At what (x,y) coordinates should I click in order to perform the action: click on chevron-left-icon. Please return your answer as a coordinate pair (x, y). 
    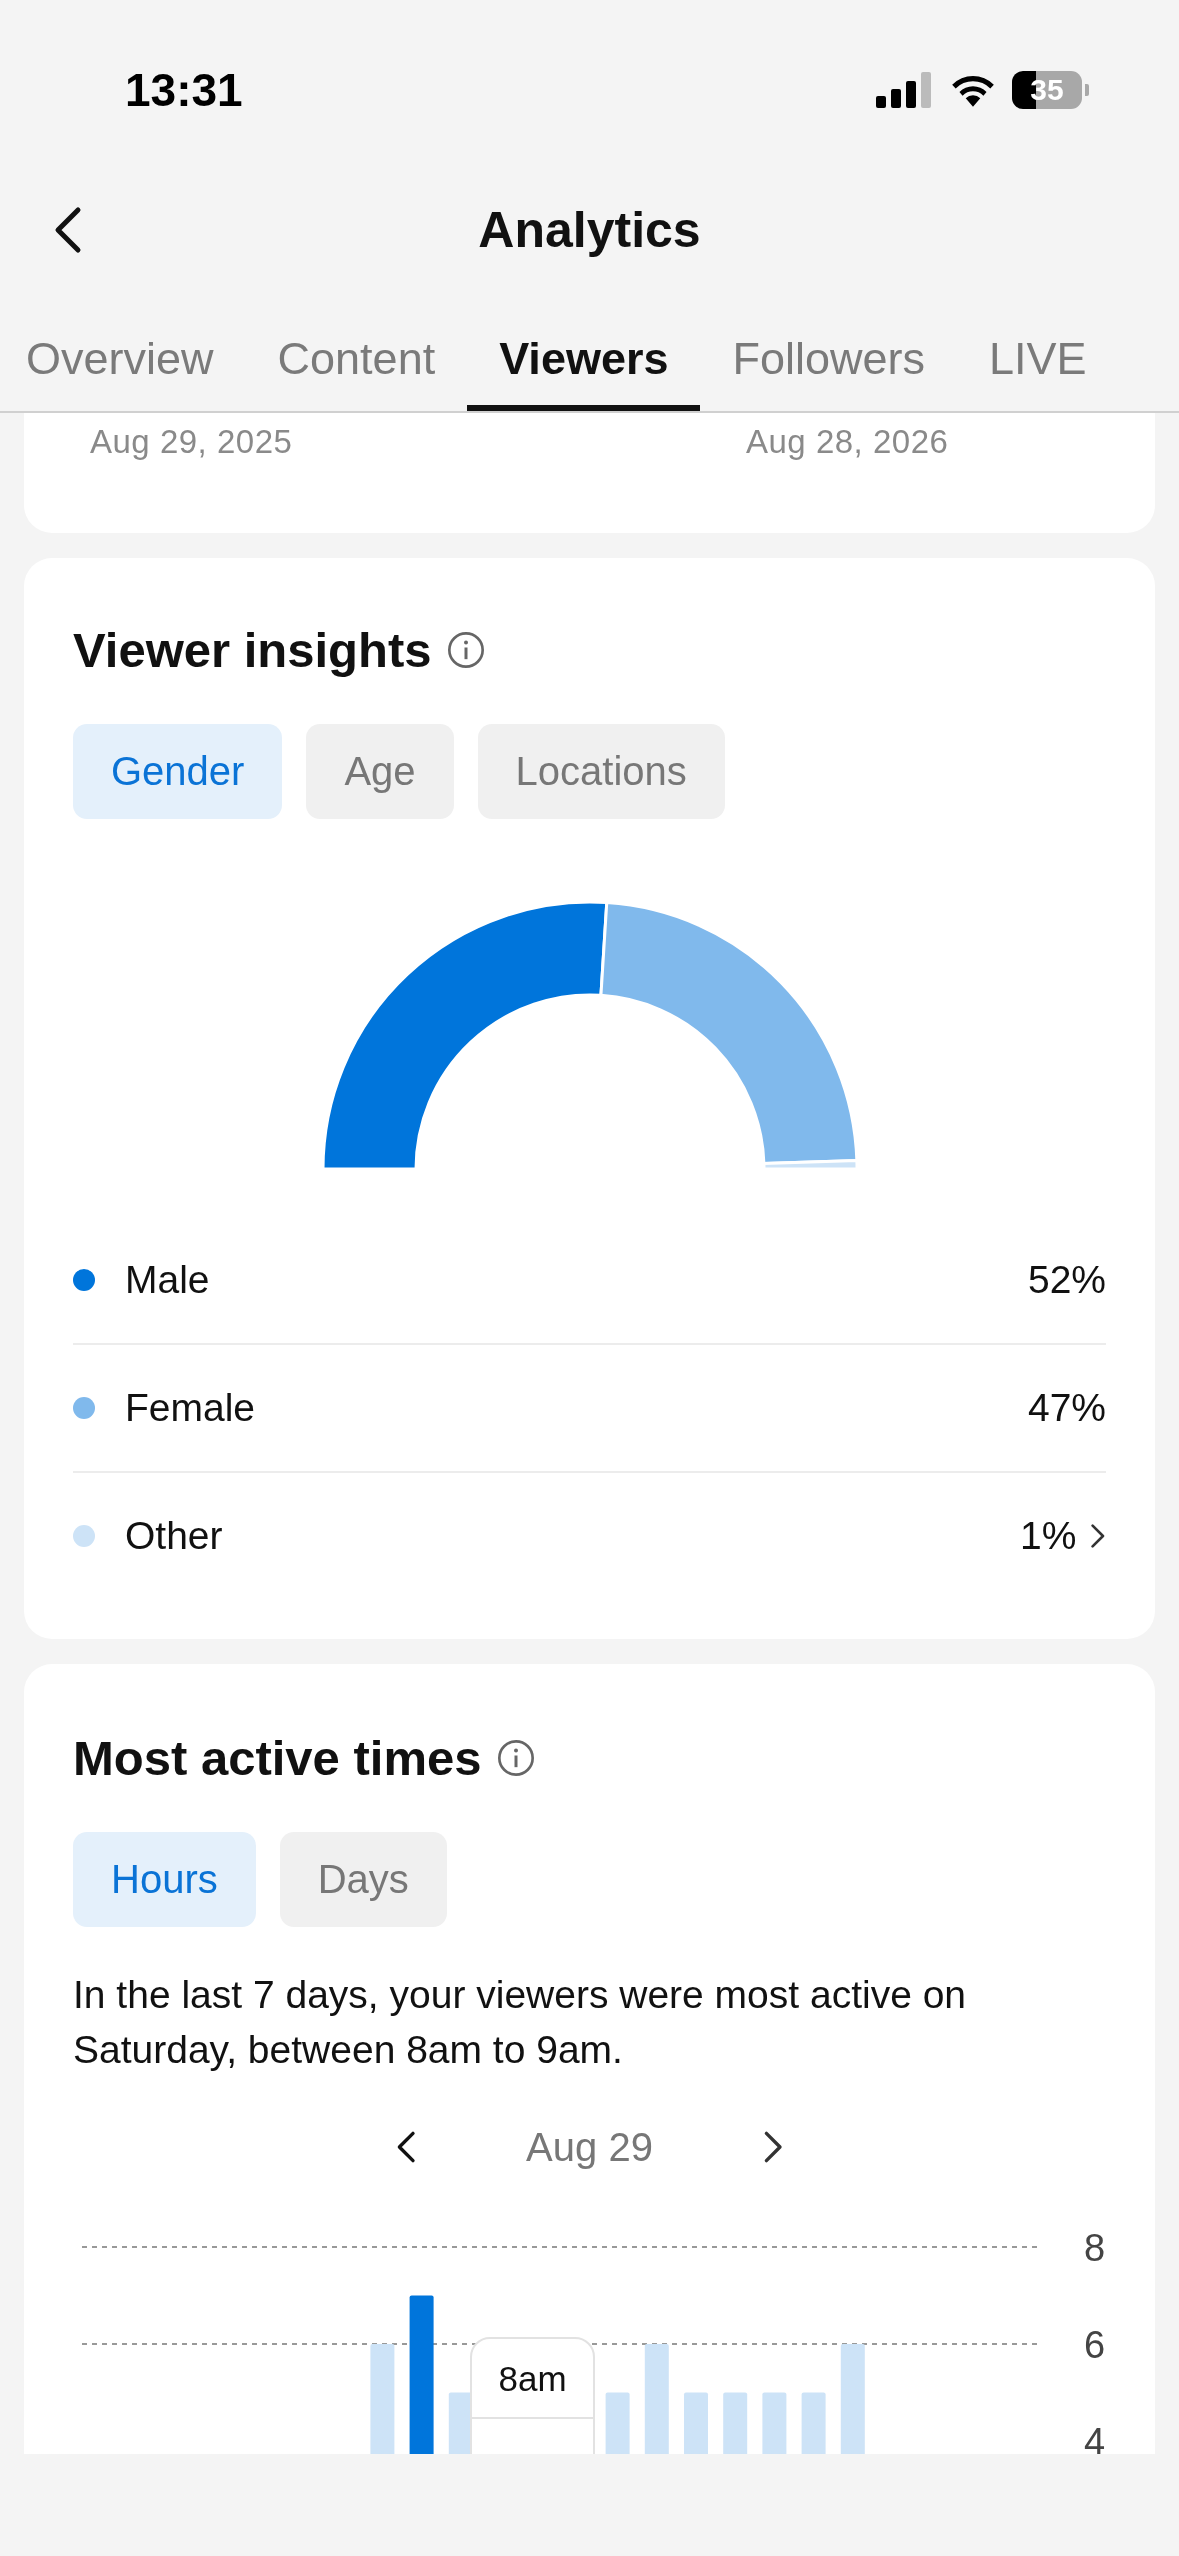
    Looking at the image, I should click on (406, 2147).